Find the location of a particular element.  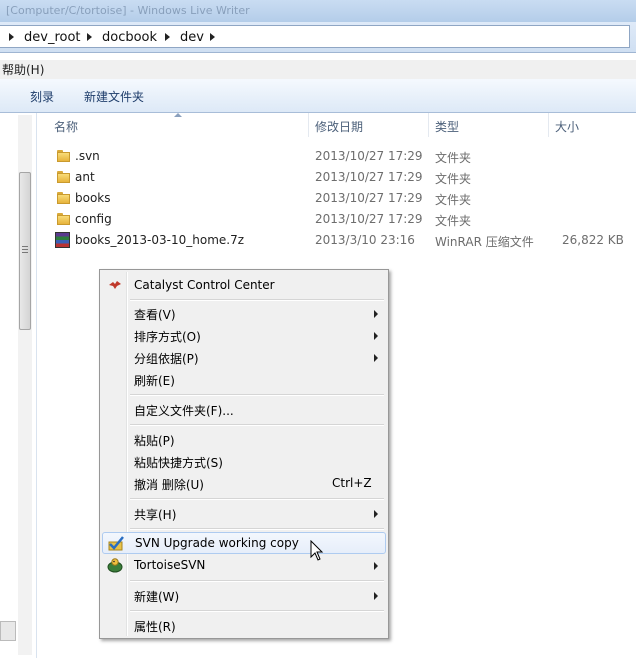

menu-item-svn-upgrade: SVN Upgrade working copy is located at coordinates (244, 543).